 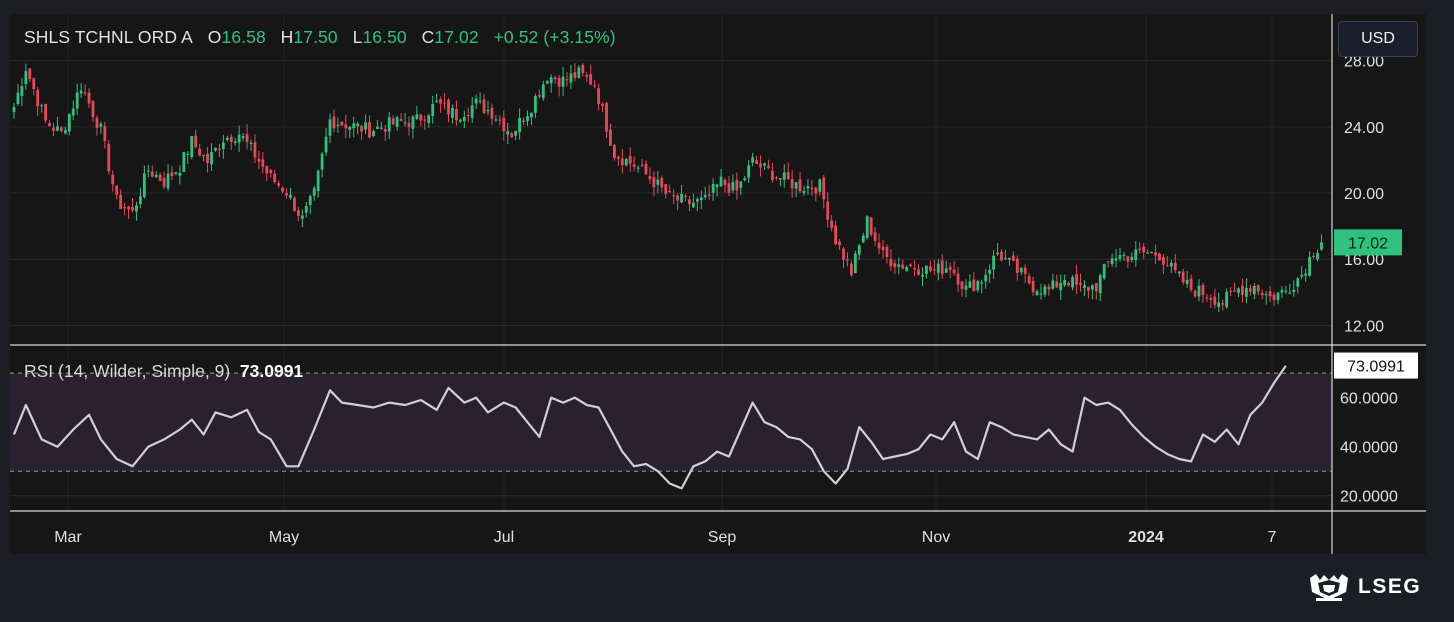 What do you see at coordinates (287, 37) in the screenshot?
I see `high-label: H` at bounding box center [287, 37].